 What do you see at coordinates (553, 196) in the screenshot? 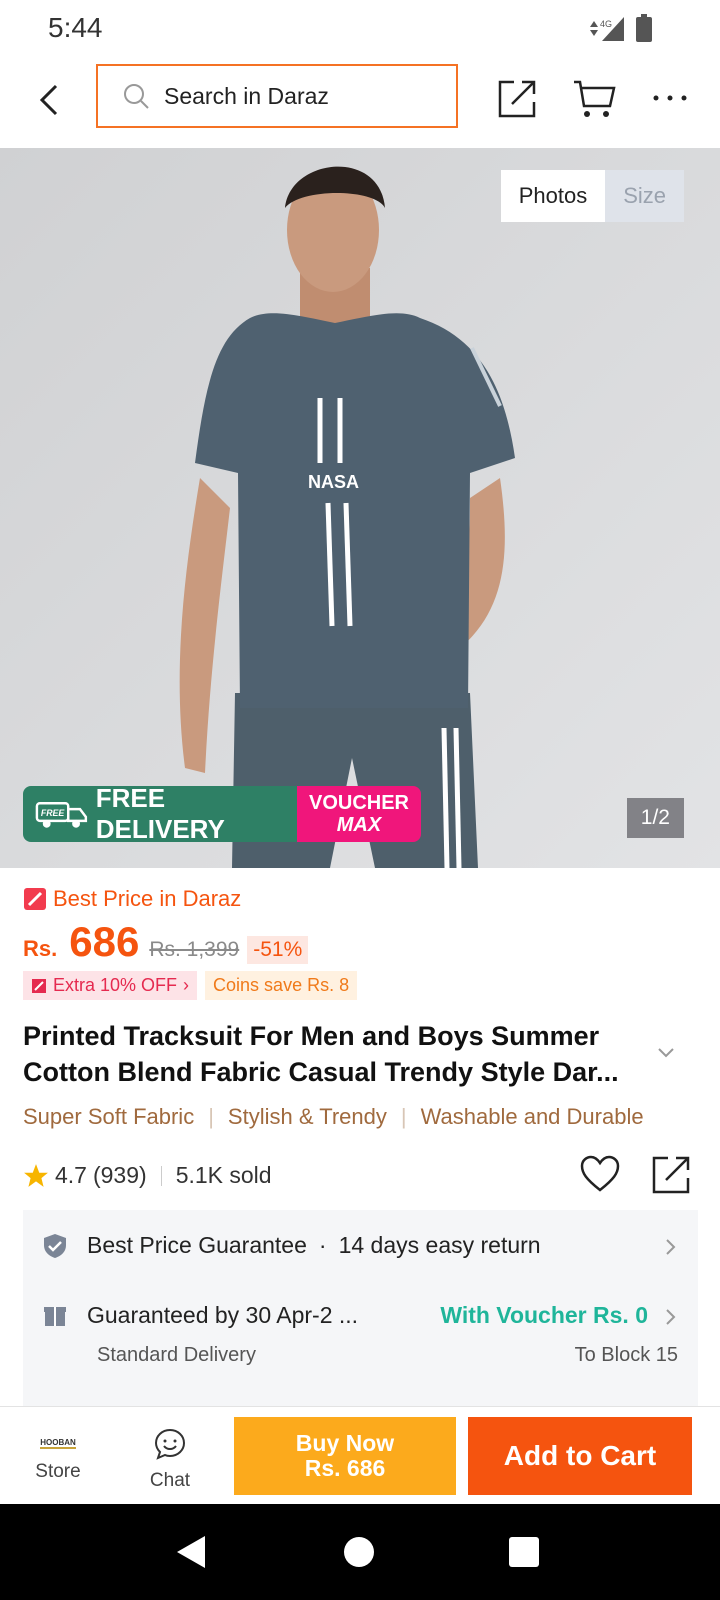
I see `tab-photos: Photos` at bounding box center [553, 196].